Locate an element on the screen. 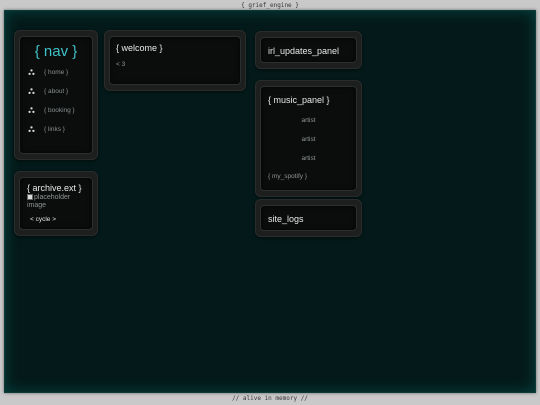 The width and height of the screenshot is (540, 405). welcome-title: { welcome } is located at coordinates (139, 48).